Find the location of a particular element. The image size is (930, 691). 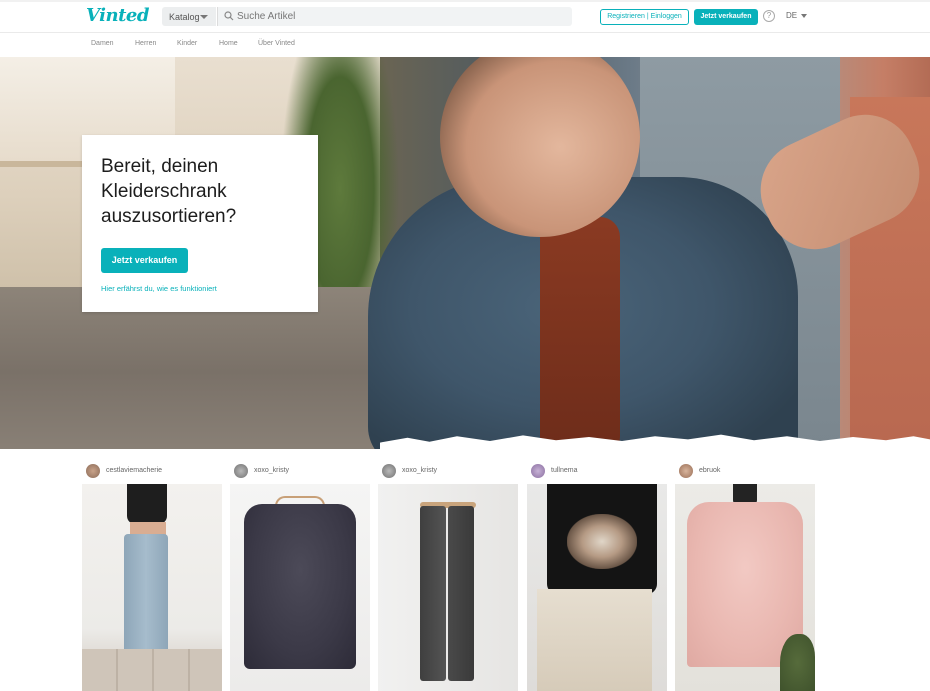

hero-person-shirt is located at coordinates (580, 333).